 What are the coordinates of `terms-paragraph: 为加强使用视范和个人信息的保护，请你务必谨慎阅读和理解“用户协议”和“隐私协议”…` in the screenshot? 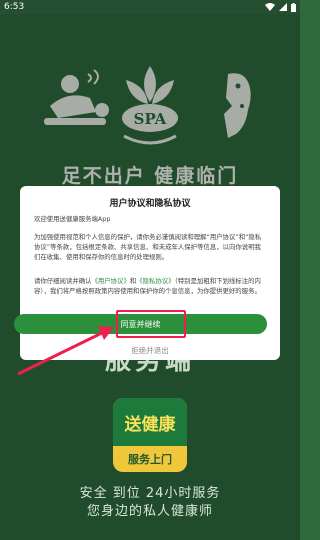 It's located at (148, 247).